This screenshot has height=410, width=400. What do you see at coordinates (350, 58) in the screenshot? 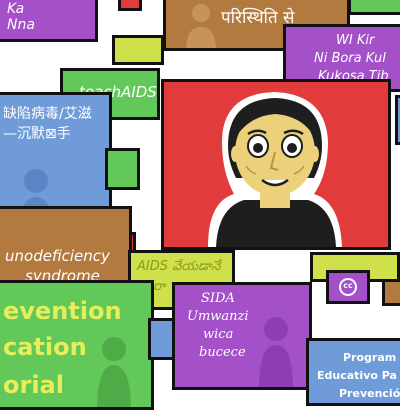
I see `card-swahili-line2: Ni Bora Kul` at bounding box center [350, 58].